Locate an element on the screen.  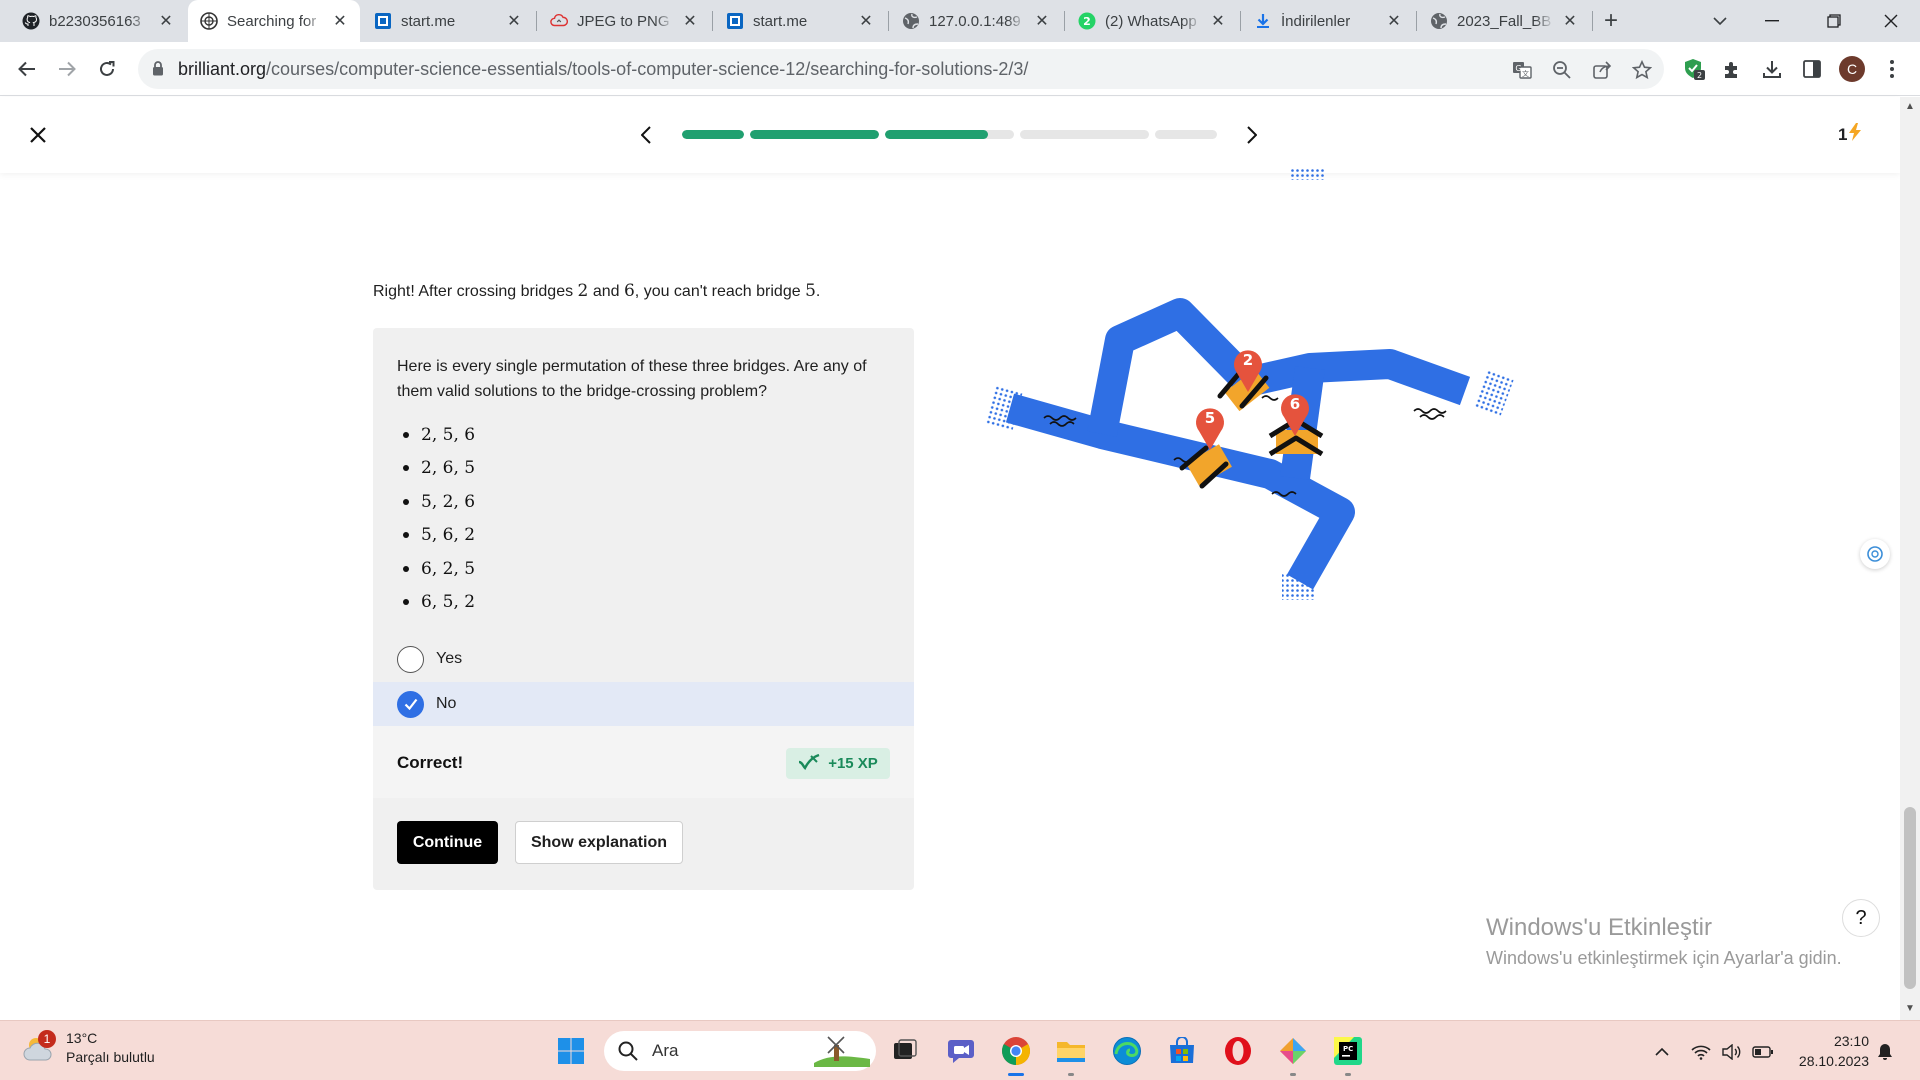
new-tab-button: + is located at coordinates (1611, 20).